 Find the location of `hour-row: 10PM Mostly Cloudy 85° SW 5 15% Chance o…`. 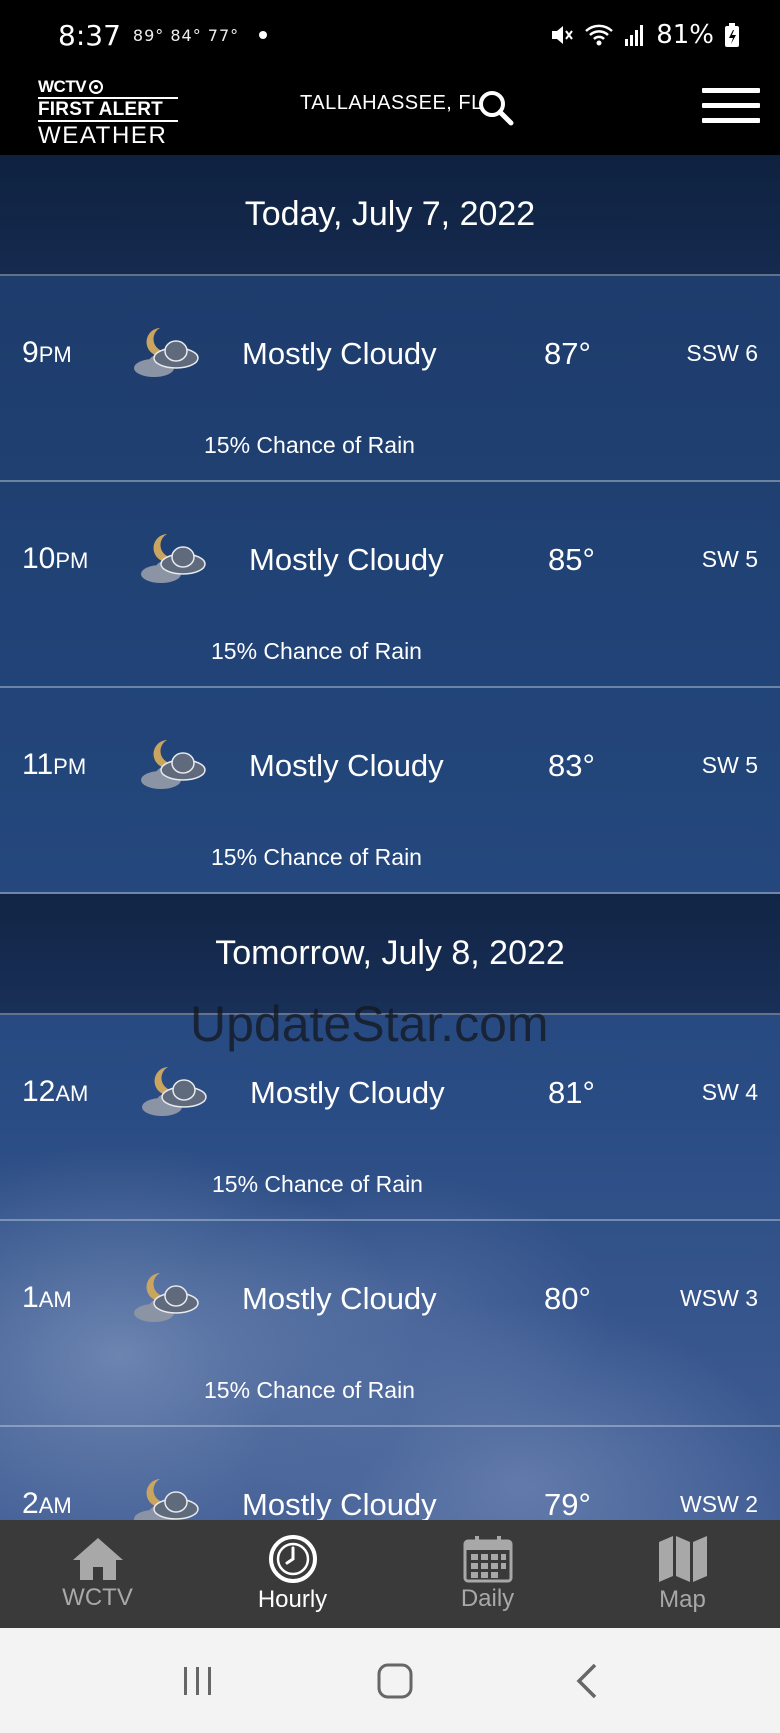

hour-row: 10PM Mostly Cloudy 85° SW 5 15% Chance o… is located at coordinates (390, 585).